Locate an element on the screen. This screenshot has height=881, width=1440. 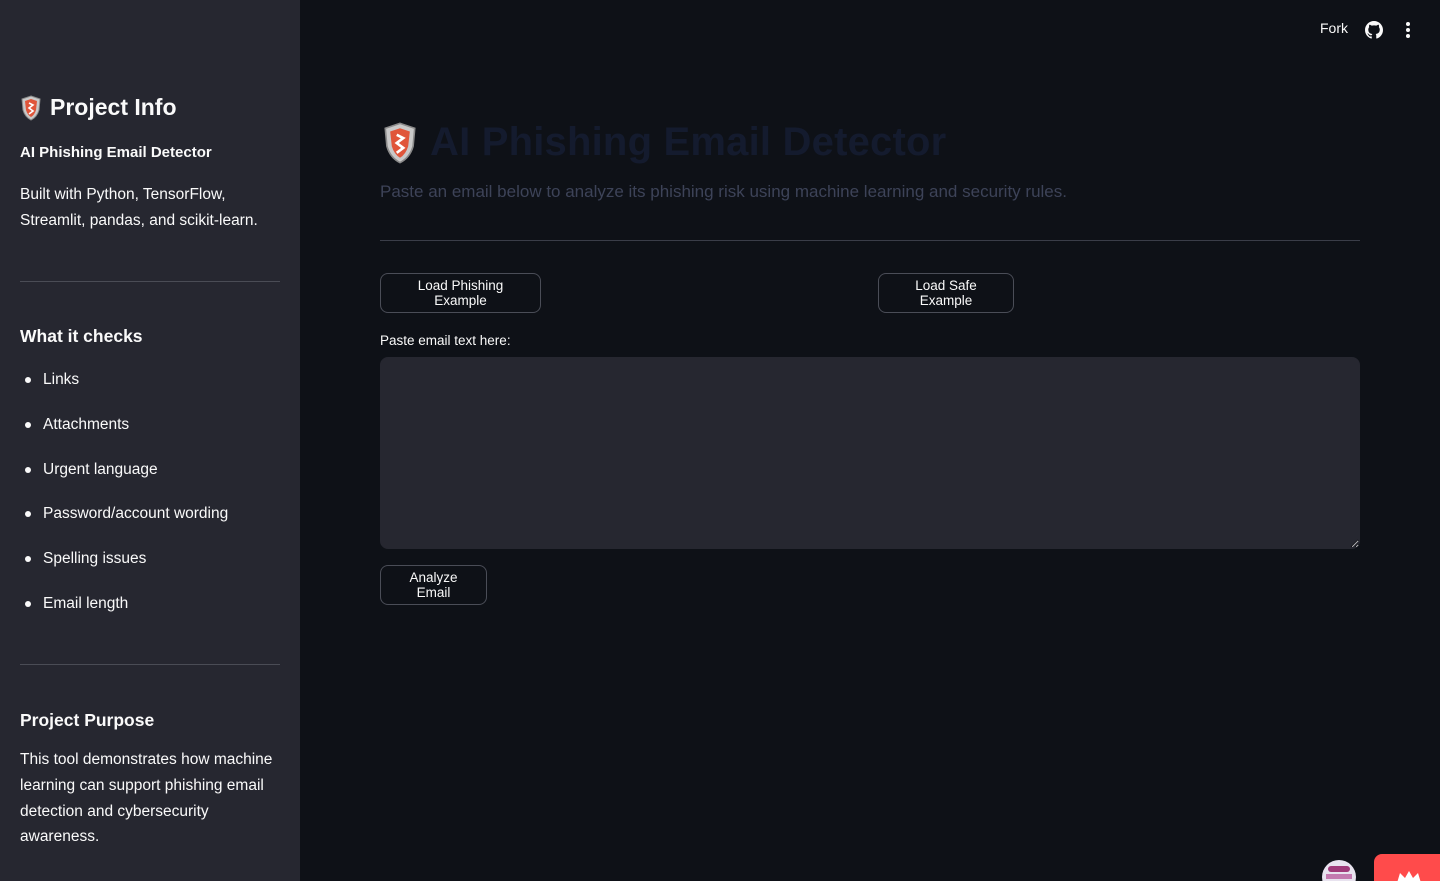
page-title: AI Phishing Email Detector is located at coordinates (688, 142).